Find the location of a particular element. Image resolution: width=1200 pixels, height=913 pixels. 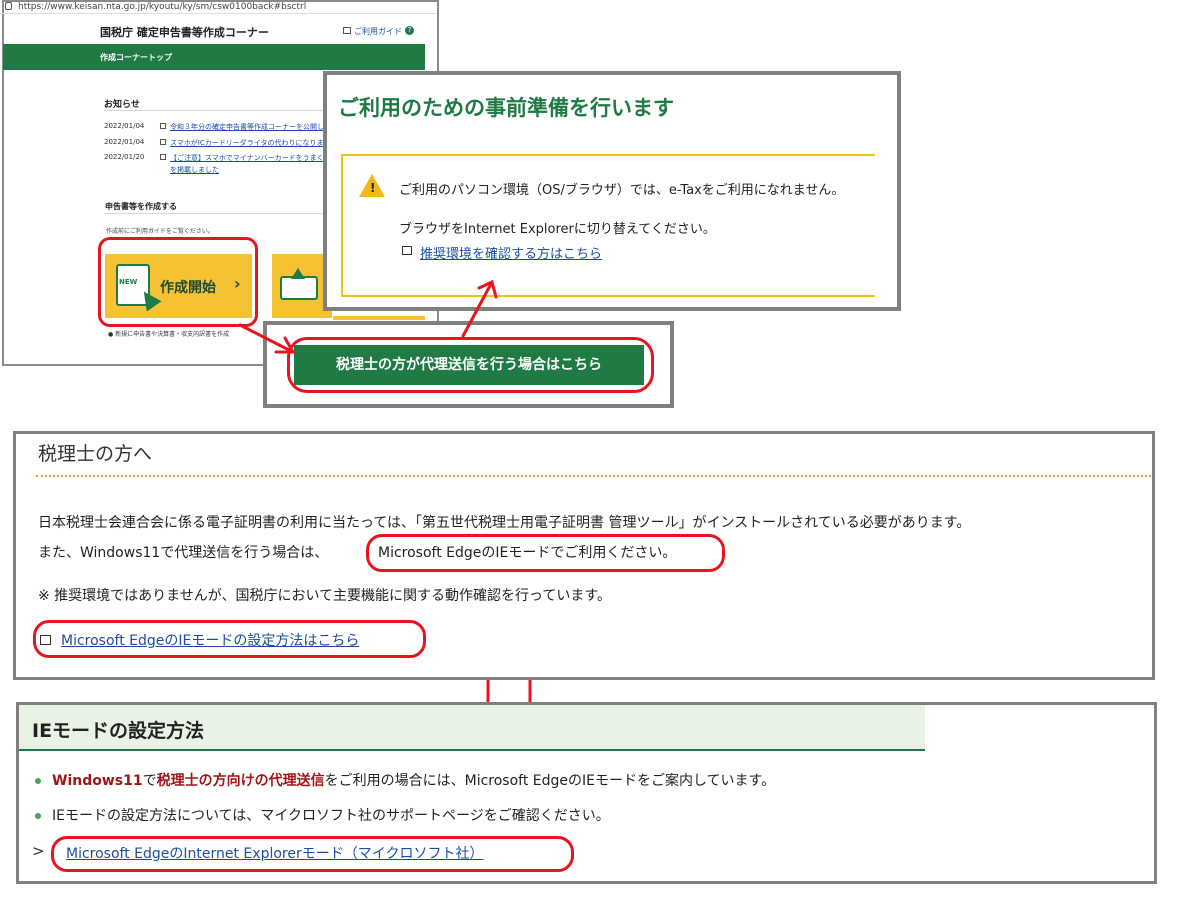

notice-link: スマホがICカードリーダライタの代わりになりま is located at coordinates (246, 143).